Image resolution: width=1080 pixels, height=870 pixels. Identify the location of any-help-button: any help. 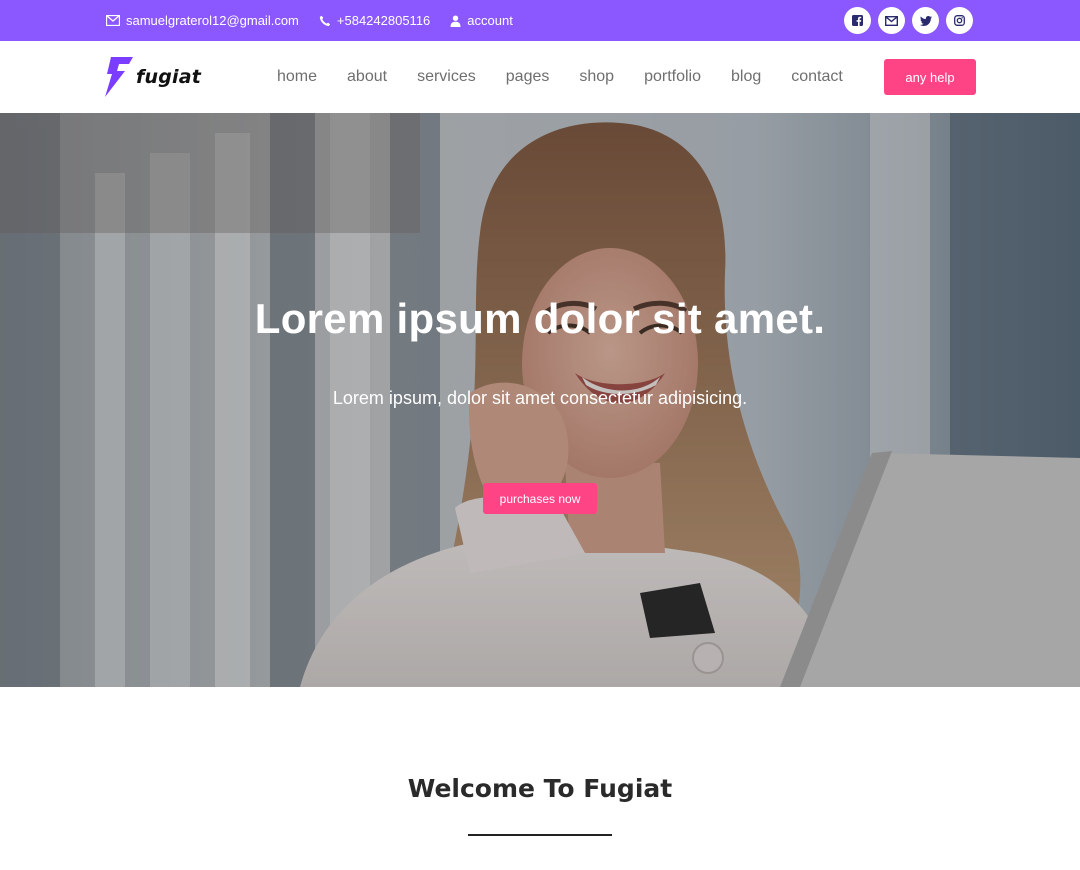
(930, 77).